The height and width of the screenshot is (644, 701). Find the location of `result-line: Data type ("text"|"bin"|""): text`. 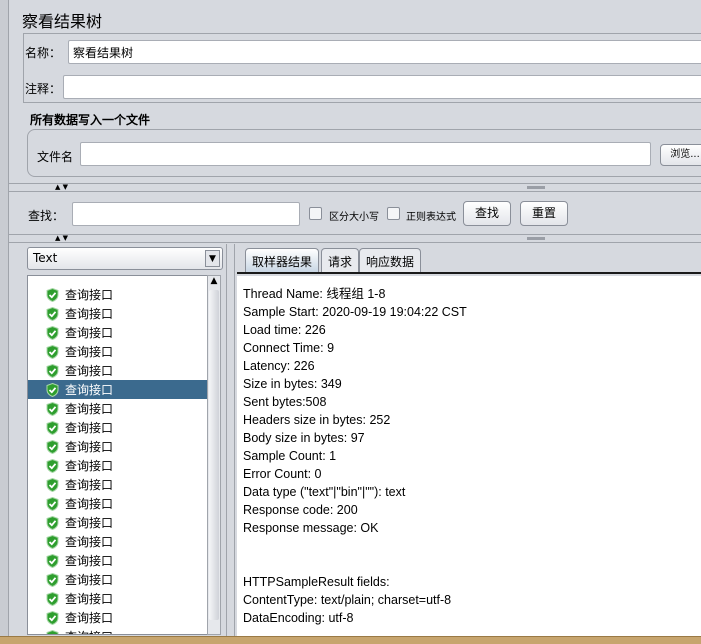

result-line: Data type ("text"|"bin"|""): text is located at coordinates (324, 492).